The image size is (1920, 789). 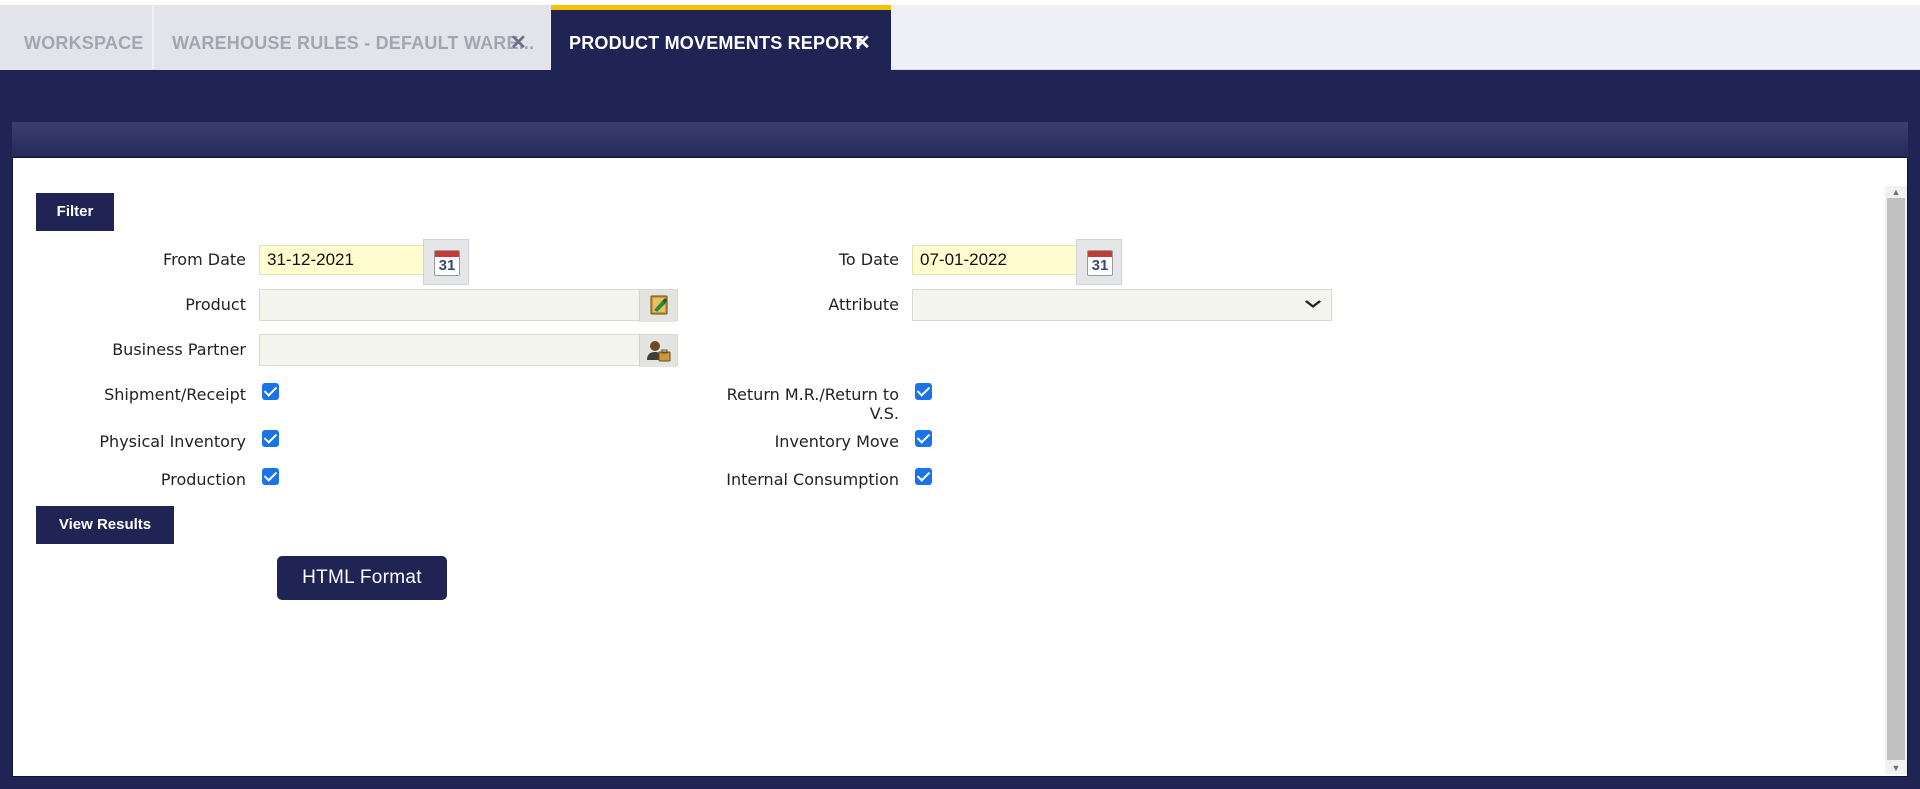 What do you see at coordinates (716, 43) in the screenshot?
I see `tab-product-movements-report-label: PRODUCT MOVEMENTS REPORT` at bounding box center [716, 43].